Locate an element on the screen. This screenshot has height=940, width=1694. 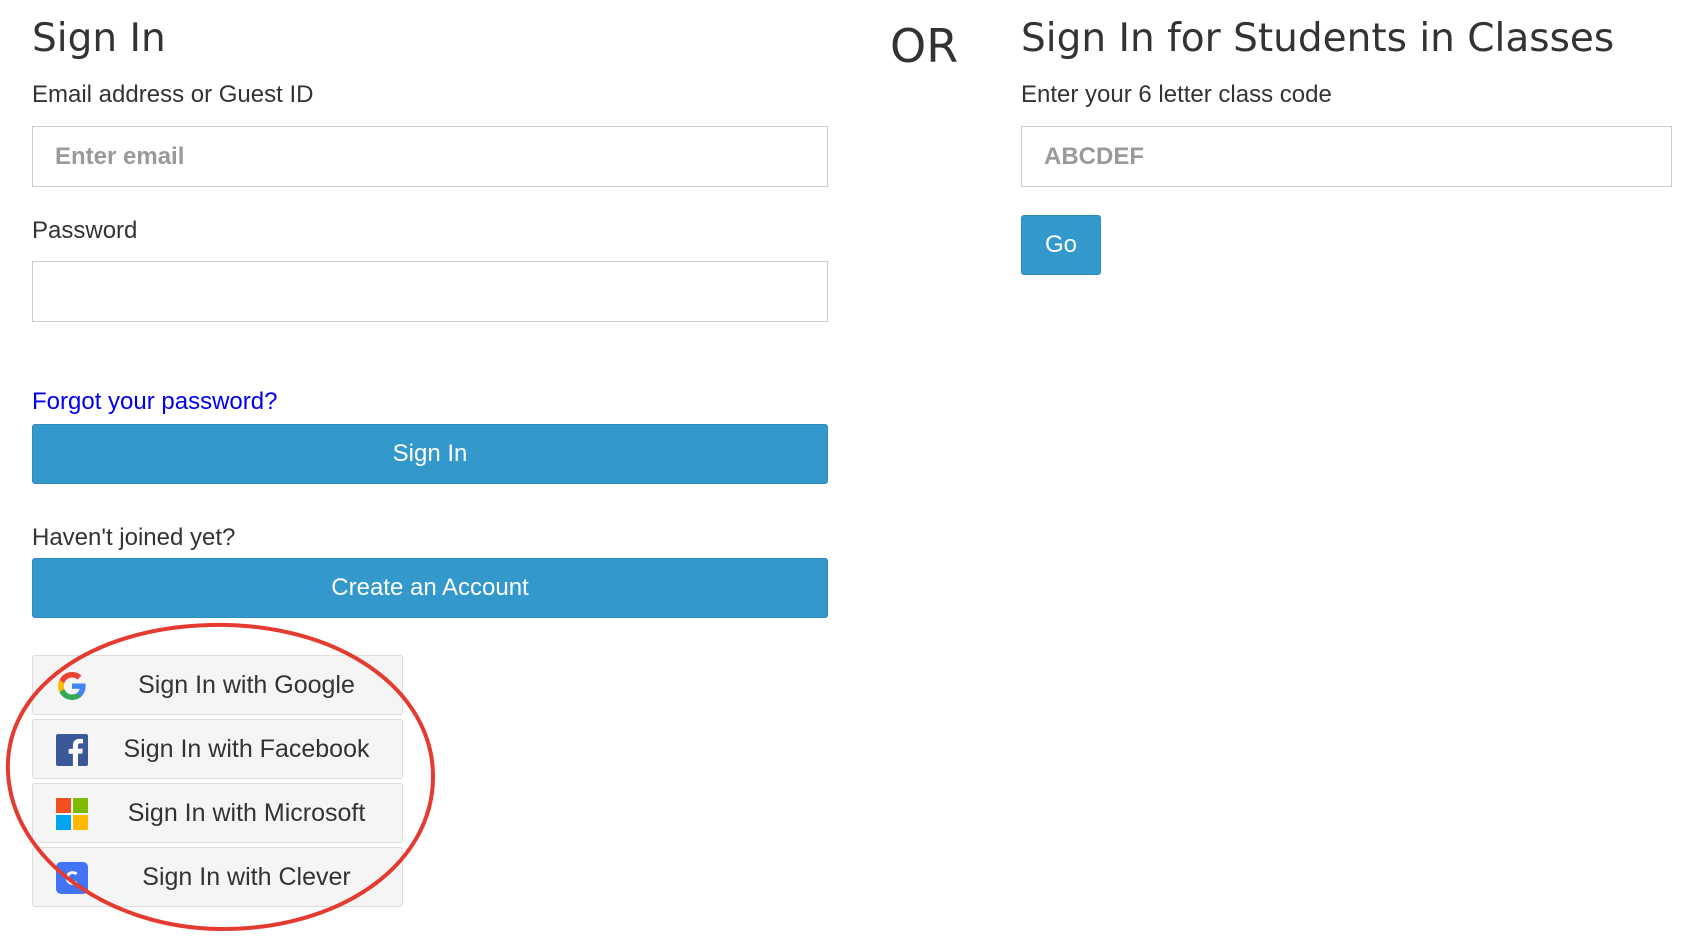
join-prompt: Haven't joined yet? is located at coordinates (134, 537).